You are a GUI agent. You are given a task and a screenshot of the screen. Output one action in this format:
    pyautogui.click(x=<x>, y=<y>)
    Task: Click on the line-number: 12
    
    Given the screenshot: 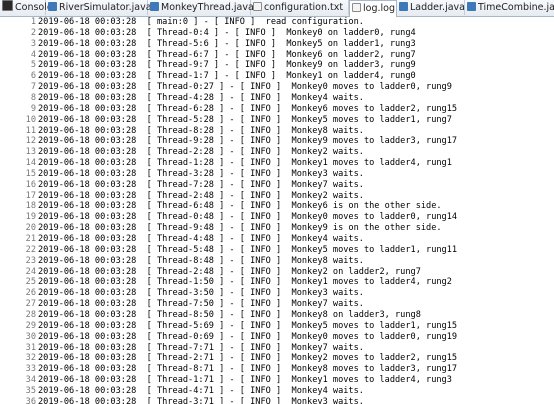 What is the action you would take?
    pyautogui.click(x=30, y=141)
    